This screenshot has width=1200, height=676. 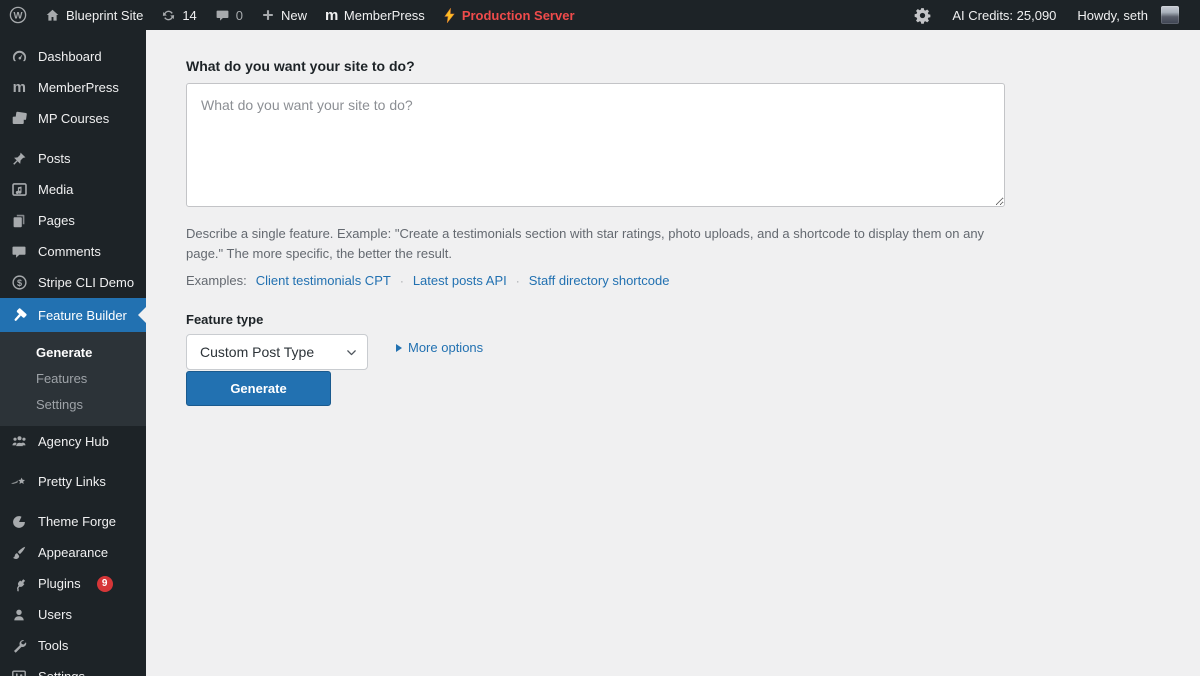 I want to click on sidebar-item-mp-courses: MP Courses, so click(x=73, y=118).